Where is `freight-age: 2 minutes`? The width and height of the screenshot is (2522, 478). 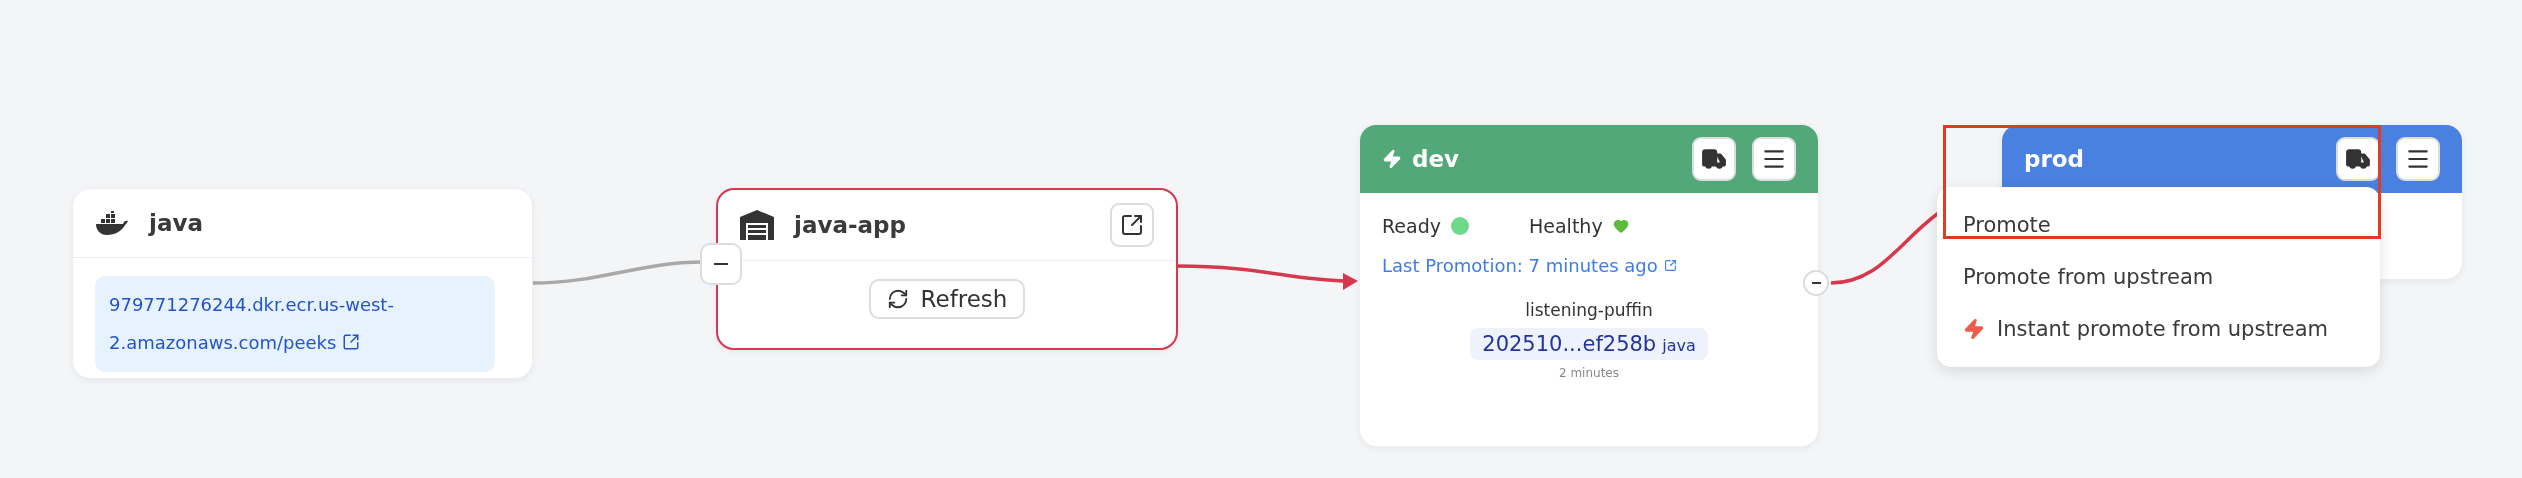
freight-age: 2 minutes is located at coordinates (1589, 373).